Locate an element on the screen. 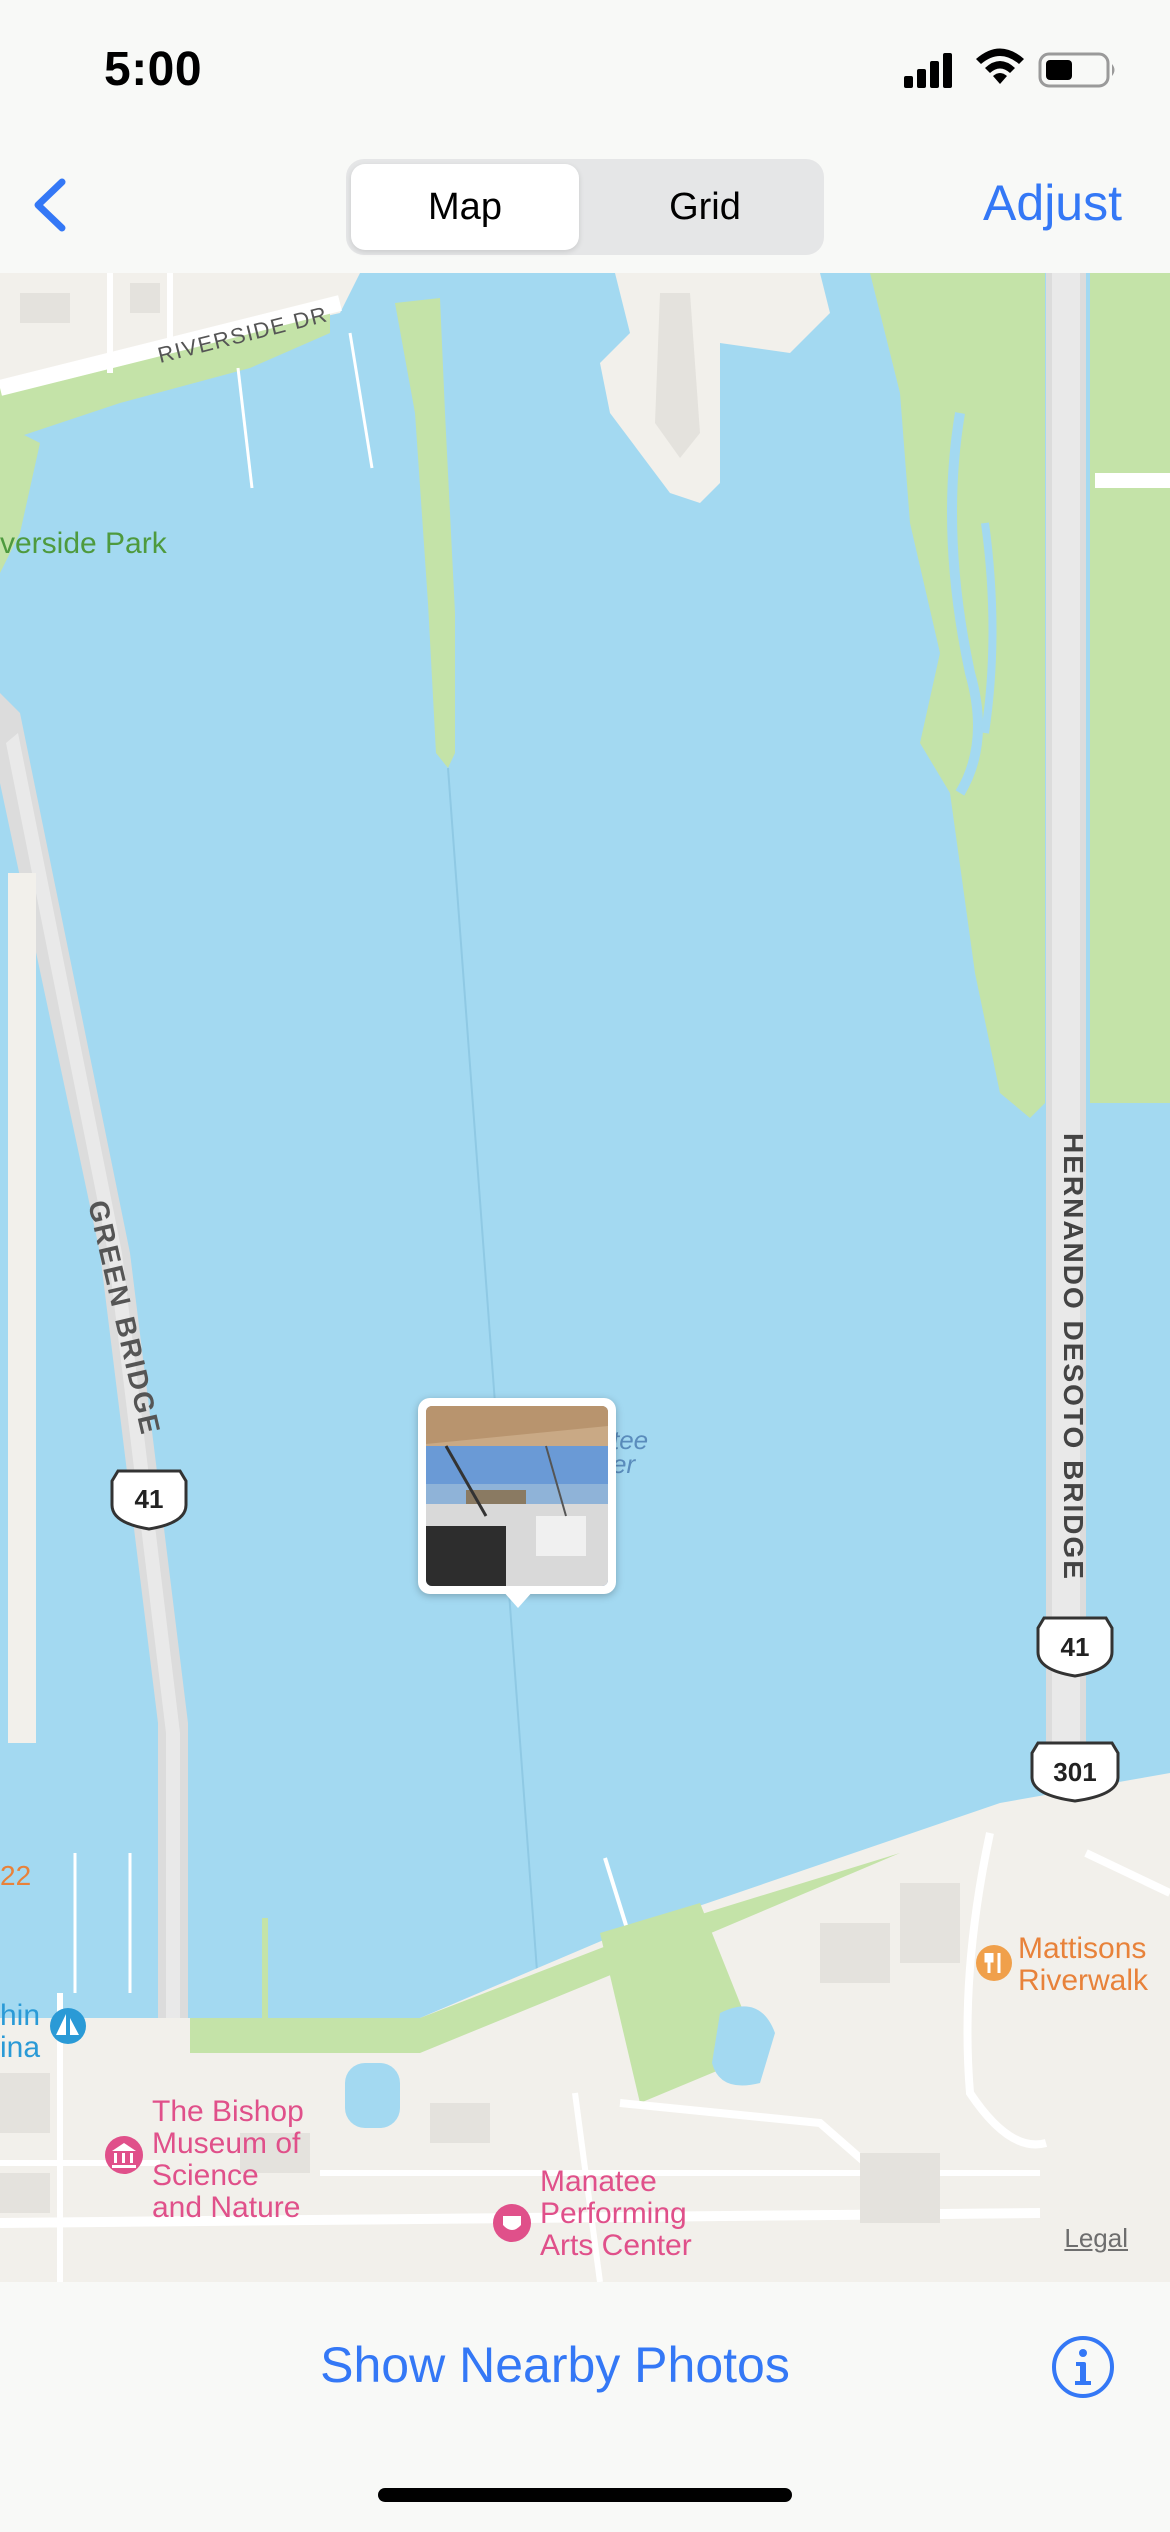 Image resolution: width=1170 pixels, height=2532 pixels. adjust-button: Adjust is located at coordinates (1052, 203).